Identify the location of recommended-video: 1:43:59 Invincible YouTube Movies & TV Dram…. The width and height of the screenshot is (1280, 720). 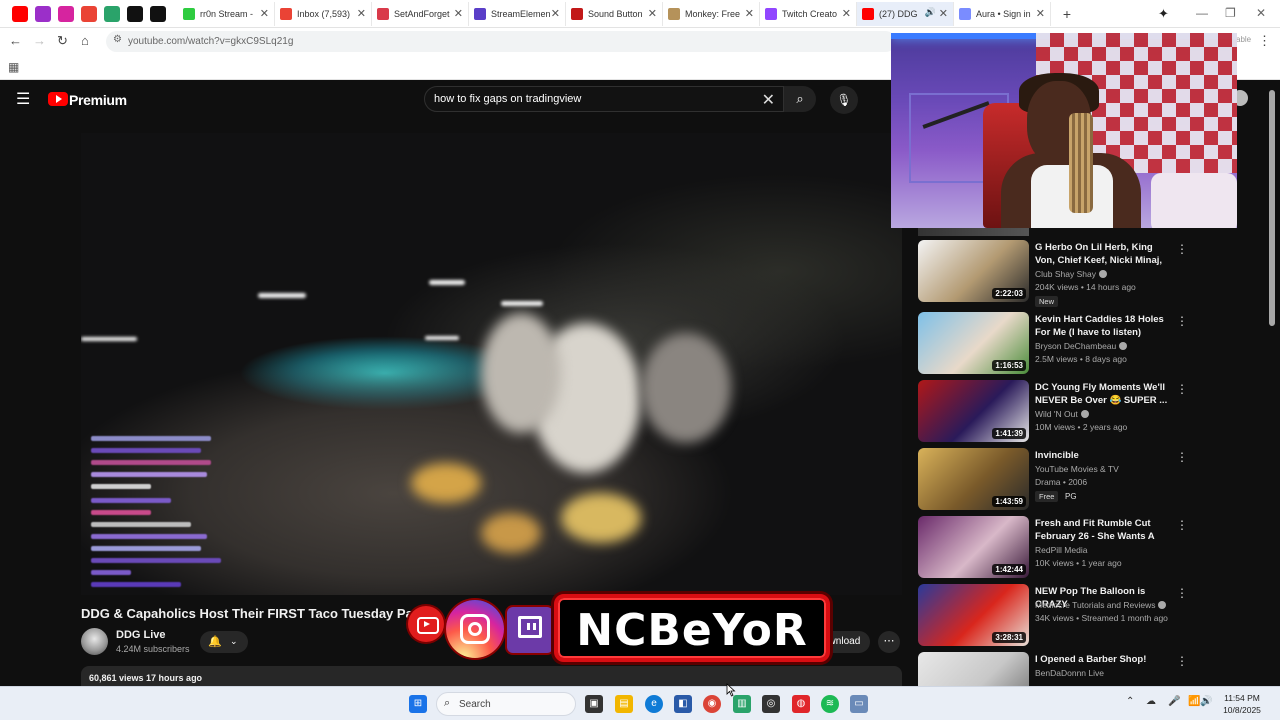
(1088, 481).